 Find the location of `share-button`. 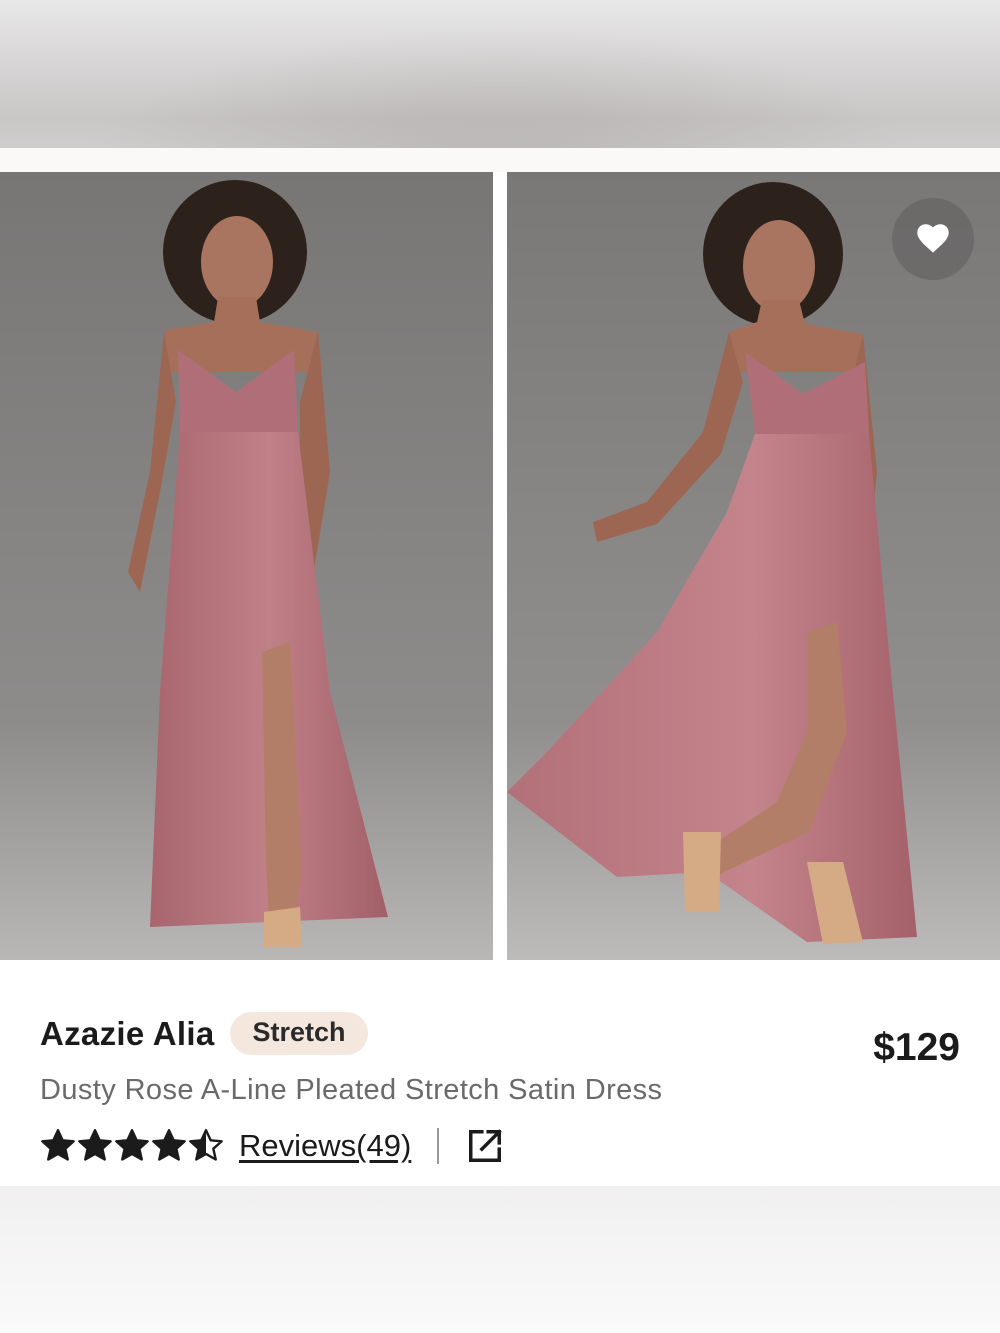

share-button is located at coordinates (485, 1146).